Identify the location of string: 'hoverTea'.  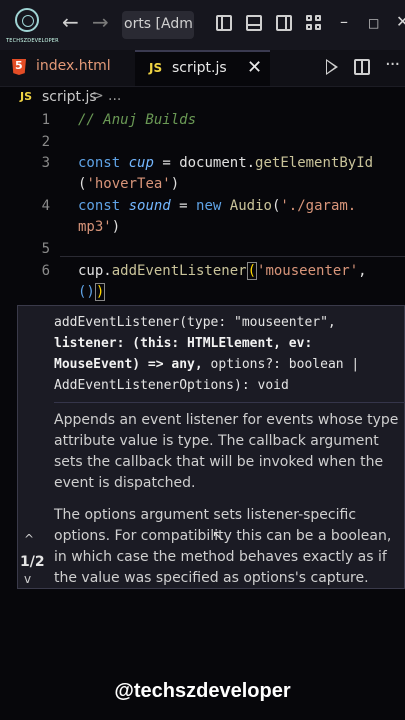
(128, 184).